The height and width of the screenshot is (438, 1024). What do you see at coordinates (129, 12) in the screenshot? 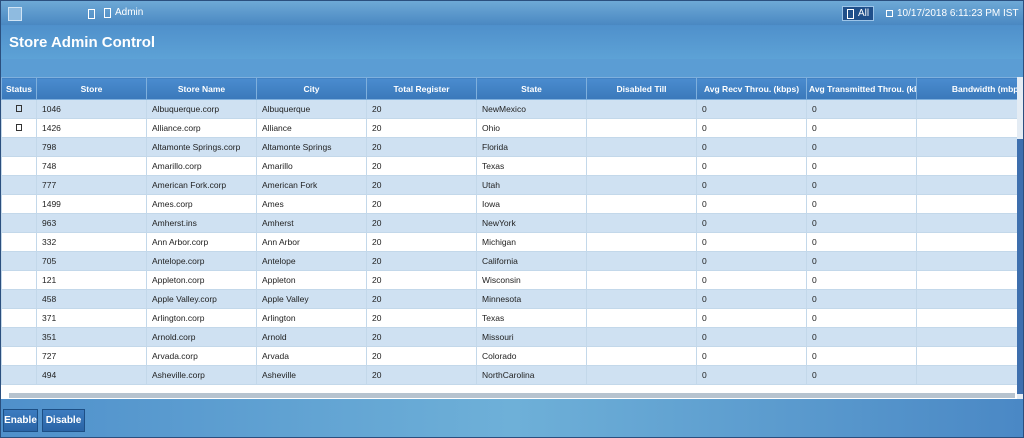
I see `breadcrumb-admin: Admin` at bounding box center [129, 12].